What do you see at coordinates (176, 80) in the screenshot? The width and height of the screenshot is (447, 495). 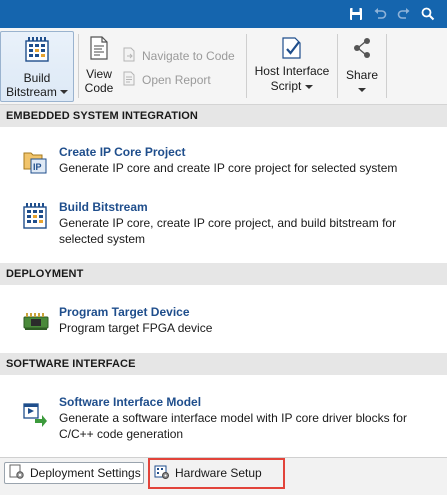 I see `open-report-label: Open Report` at bounding box center [176, 80].